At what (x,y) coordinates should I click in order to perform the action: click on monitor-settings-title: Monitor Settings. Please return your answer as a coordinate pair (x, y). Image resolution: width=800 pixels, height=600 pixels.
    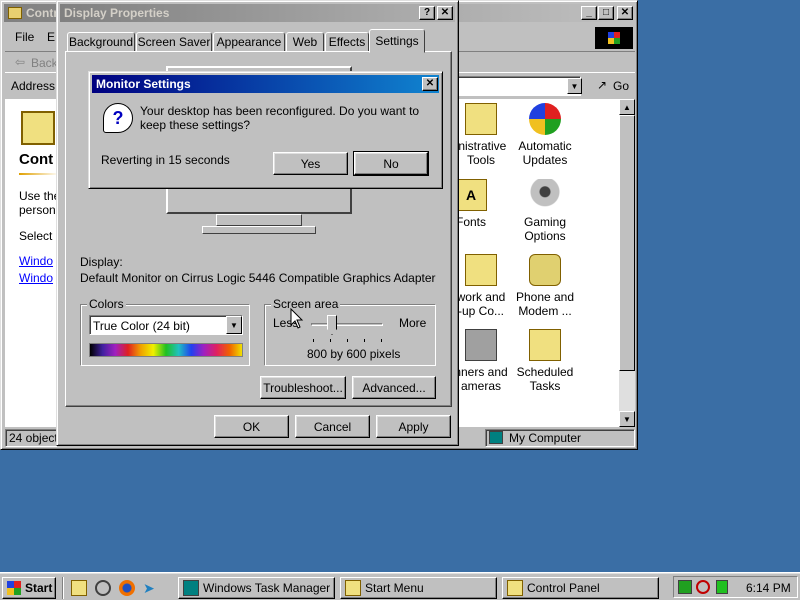
    Looking at the image, I should click on (143, 84).